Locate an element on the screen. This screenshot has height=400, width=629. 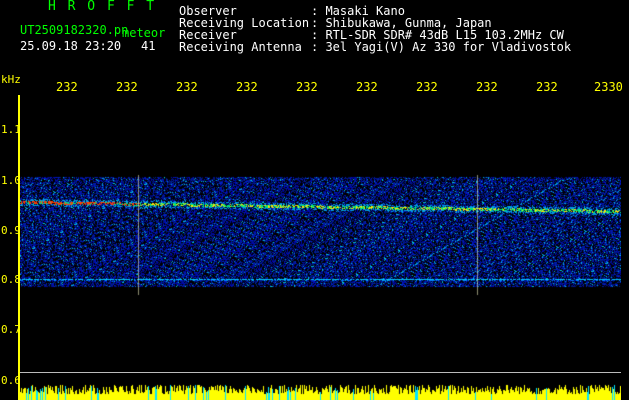
antenna-value: : 3el Yagi(V) Az 330 for Vladivostok is located at coordinates (441, 47).